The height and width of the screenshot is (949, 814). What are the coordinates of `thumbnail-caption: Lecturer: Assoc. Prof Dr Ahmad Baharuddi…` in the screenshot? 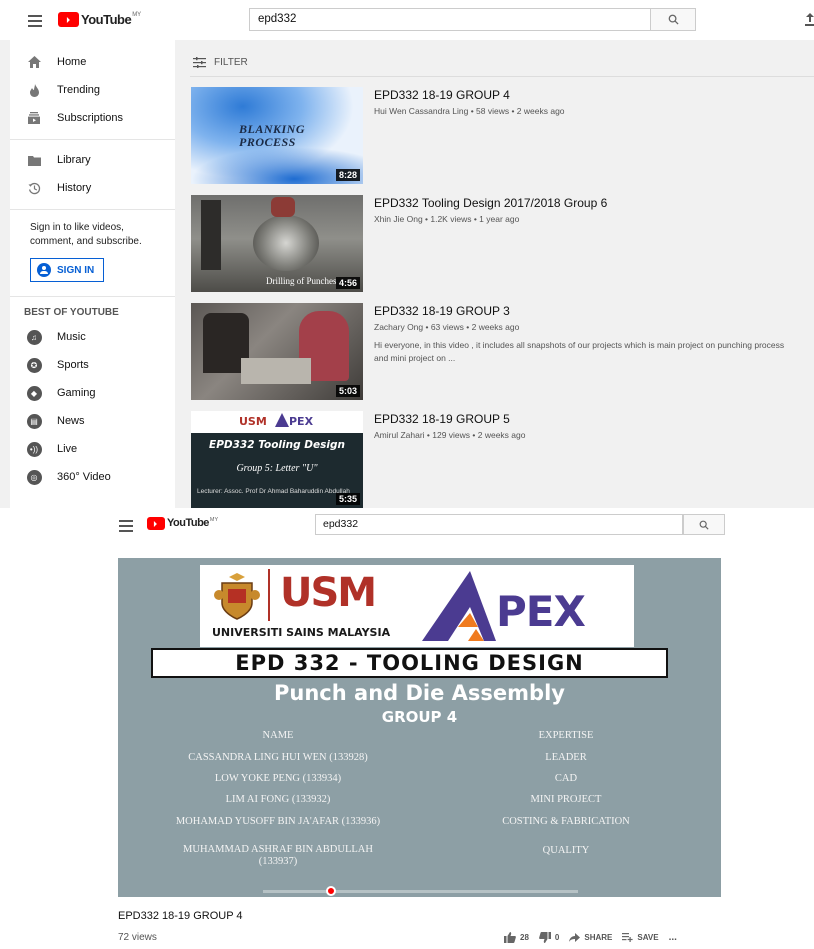 It's located at (273, 491).